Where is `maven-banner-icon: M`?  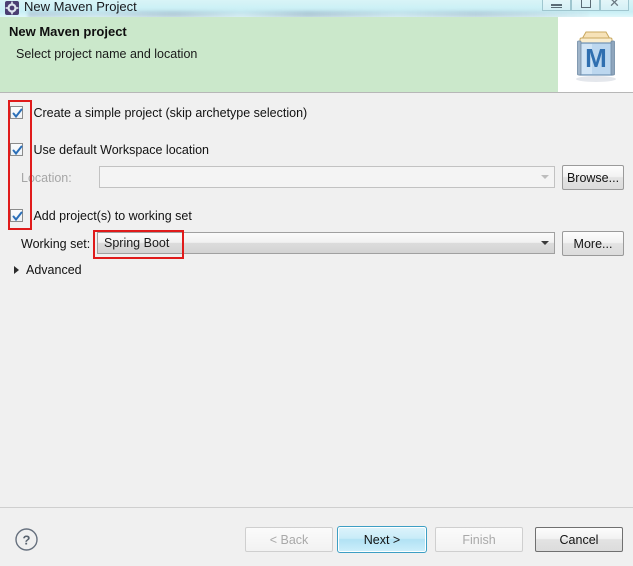
maven-banner-icon: M is located at coordinates (596, 55).